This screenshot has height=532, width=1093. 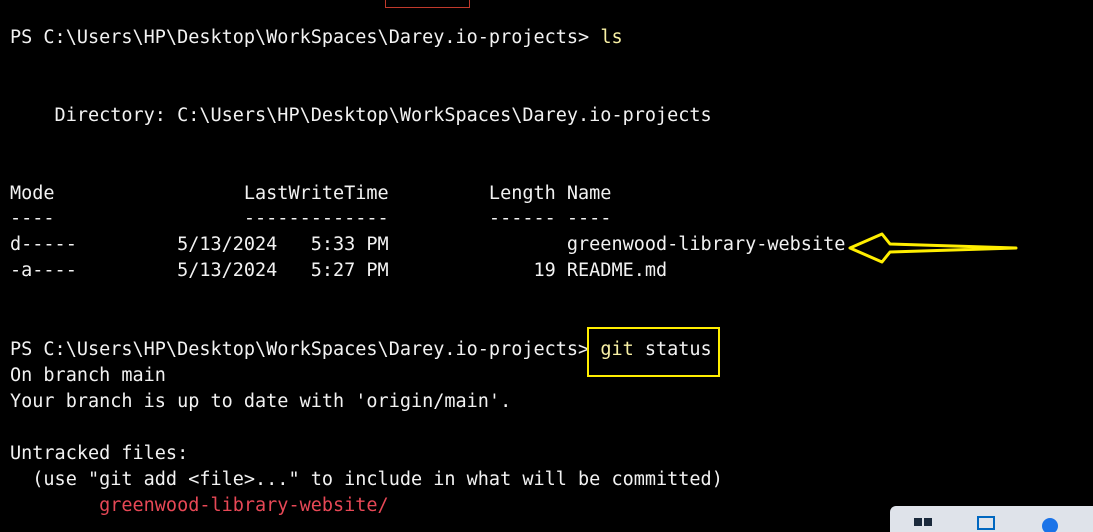 What do you see at coordinates (427, 4) in the screenshot?
I see `window-edge-mark` at bounding box center [427, 4].